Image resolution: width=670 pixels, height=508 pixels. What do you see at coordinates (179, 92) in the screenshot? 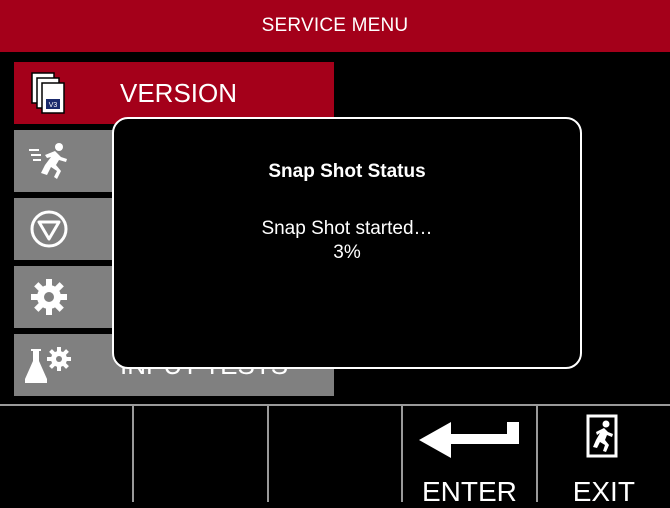
I see `menu-item-label: VERSION` at bounding box center [179, 92].